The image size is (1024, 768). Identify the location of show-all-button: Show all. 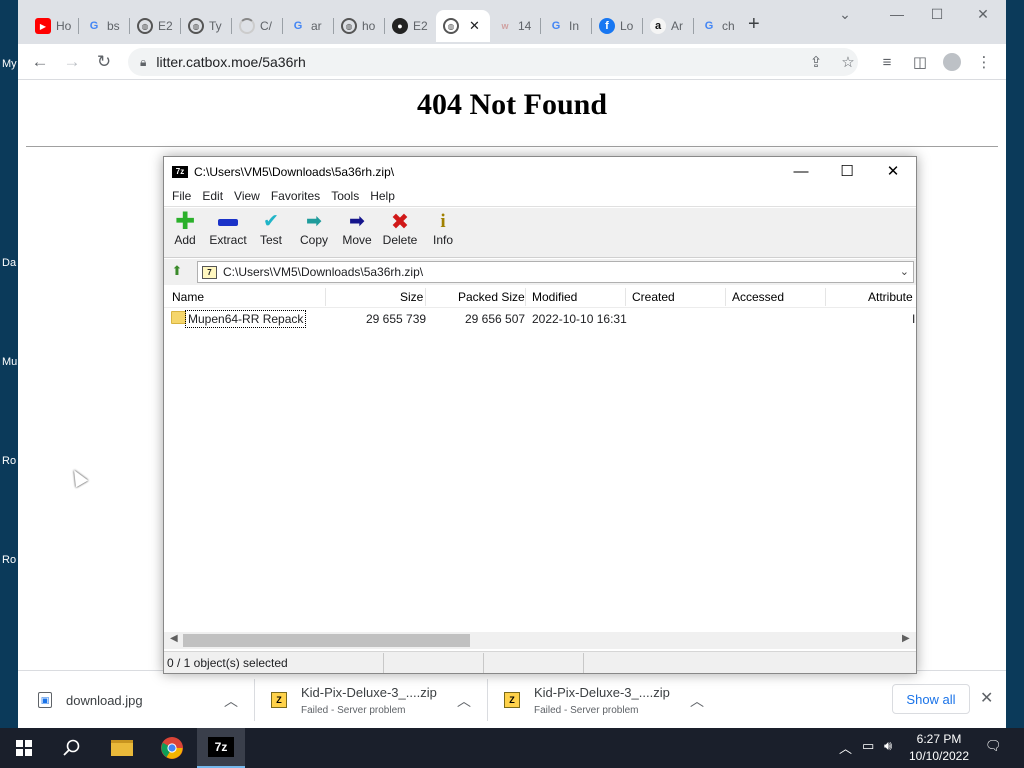
(931, 699).